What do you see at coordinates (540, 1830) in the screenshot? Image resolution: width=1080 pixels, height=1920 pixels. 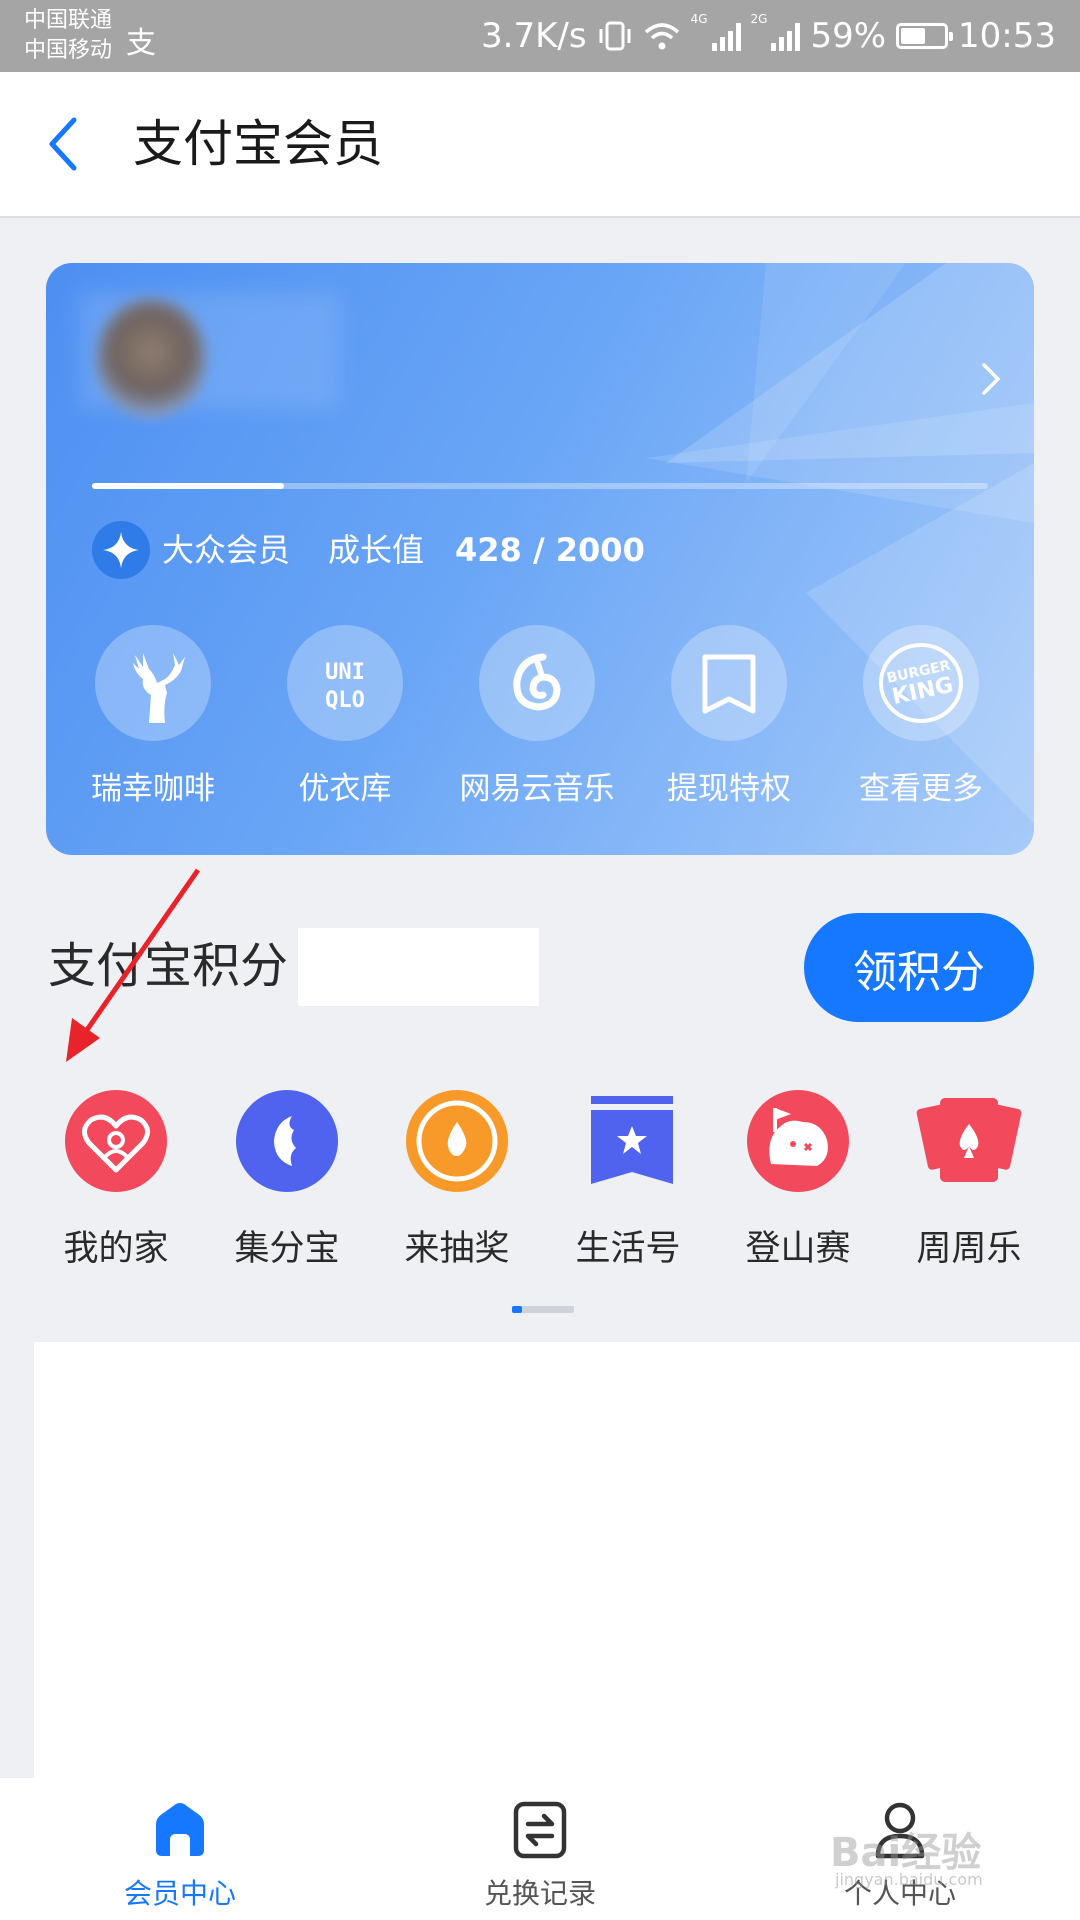 I see `exchange-record-icon` at bounding box center [540, 1830].